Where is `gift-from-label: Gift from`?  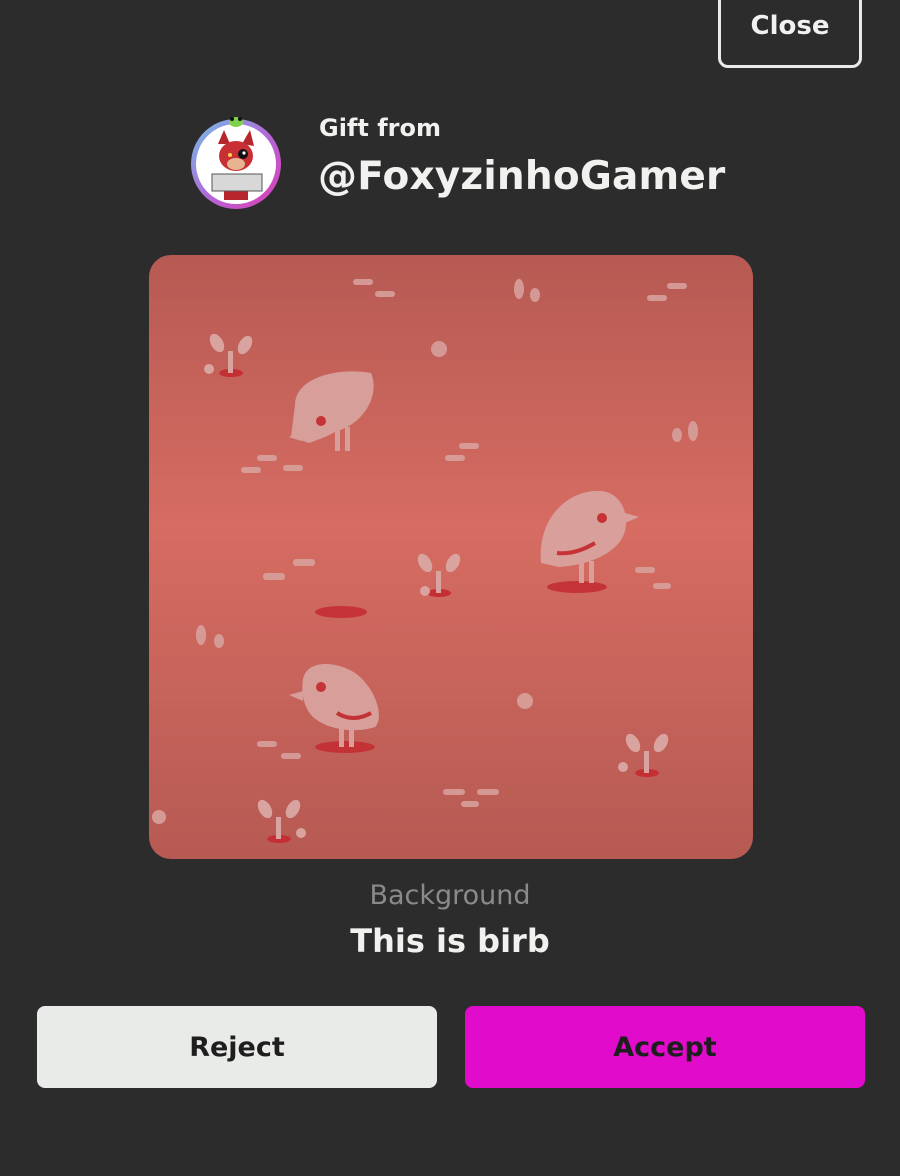 gift-from-label: Gift from is located at coordinates (380, 128).